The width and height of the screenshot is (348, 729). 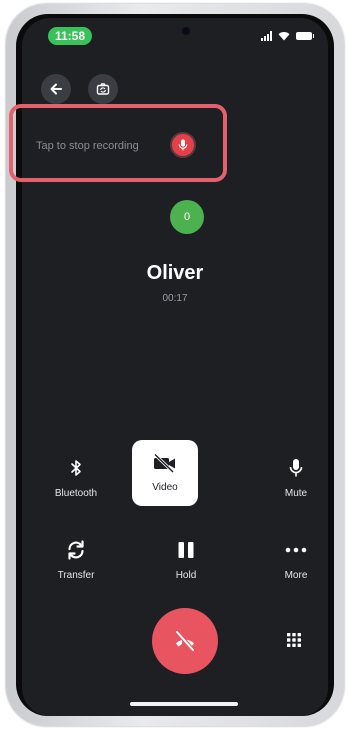 What do you see at coordinates (70, 36) in the screenshot?
I see `status-time: 11:58` at bounding box center [70, 36].